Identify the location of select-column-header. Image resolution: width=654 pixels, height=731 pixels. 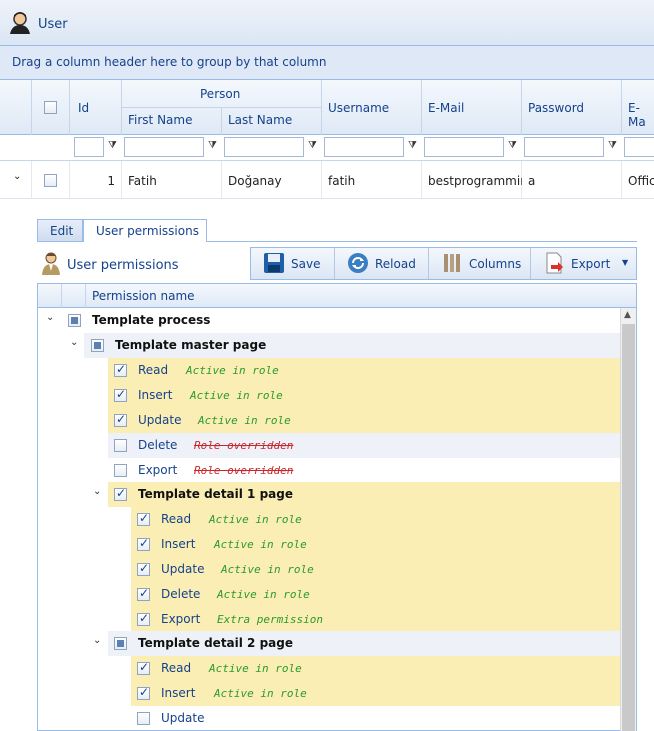
(51, 107).